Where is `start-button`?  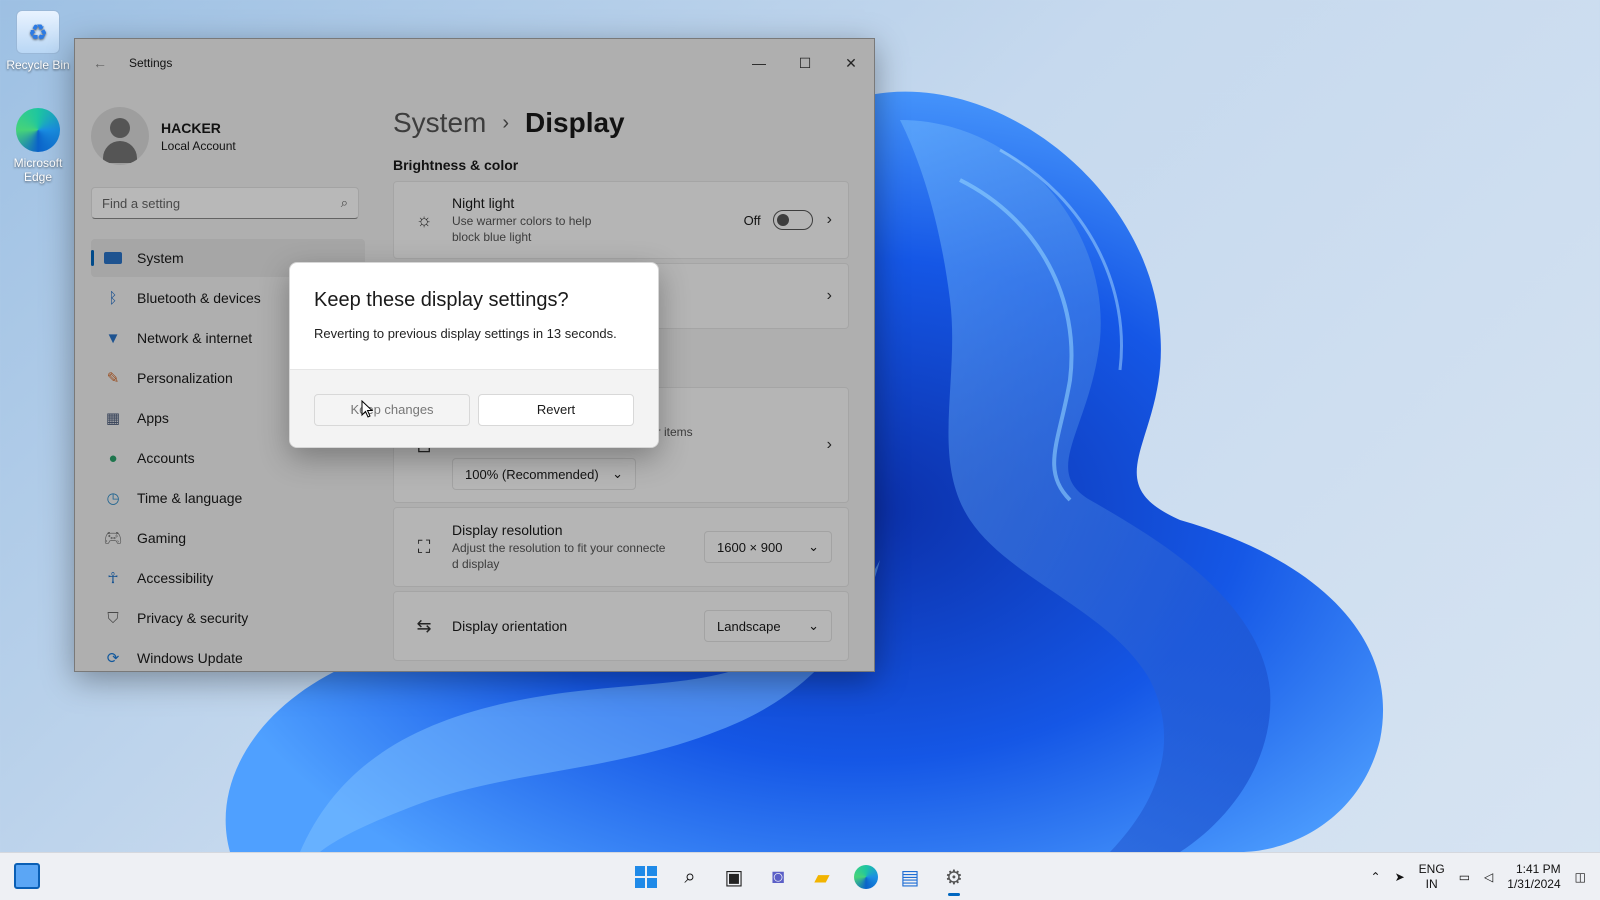 start-button is located at coordinates (646, 877).